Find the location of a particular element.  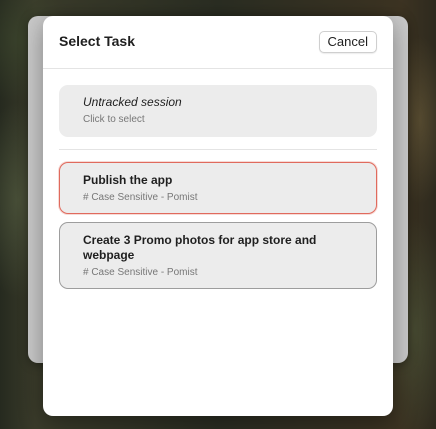

untracked-session-hint: Click to select is located at coordinates (114, 119).